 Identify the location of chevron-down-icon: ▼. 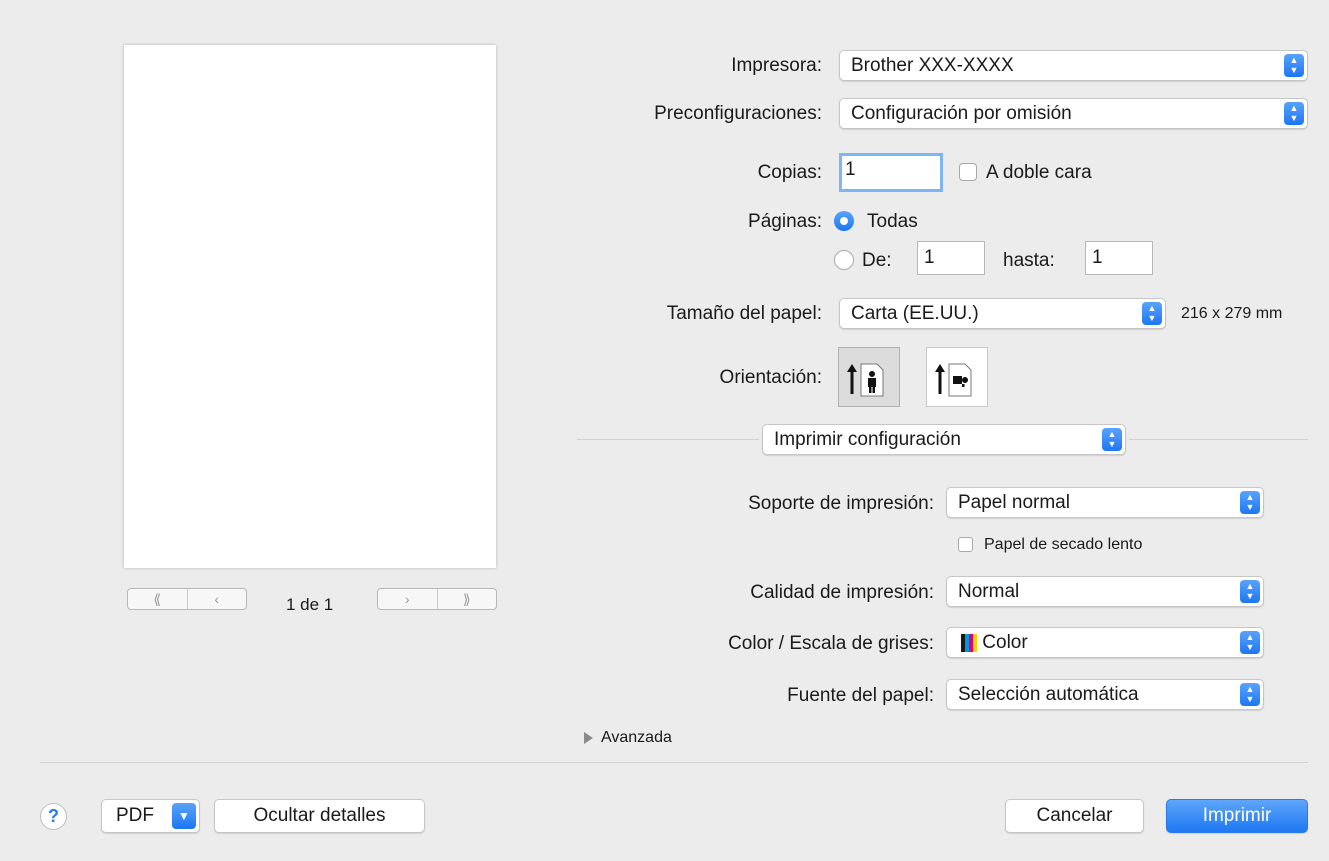
(184, 816).